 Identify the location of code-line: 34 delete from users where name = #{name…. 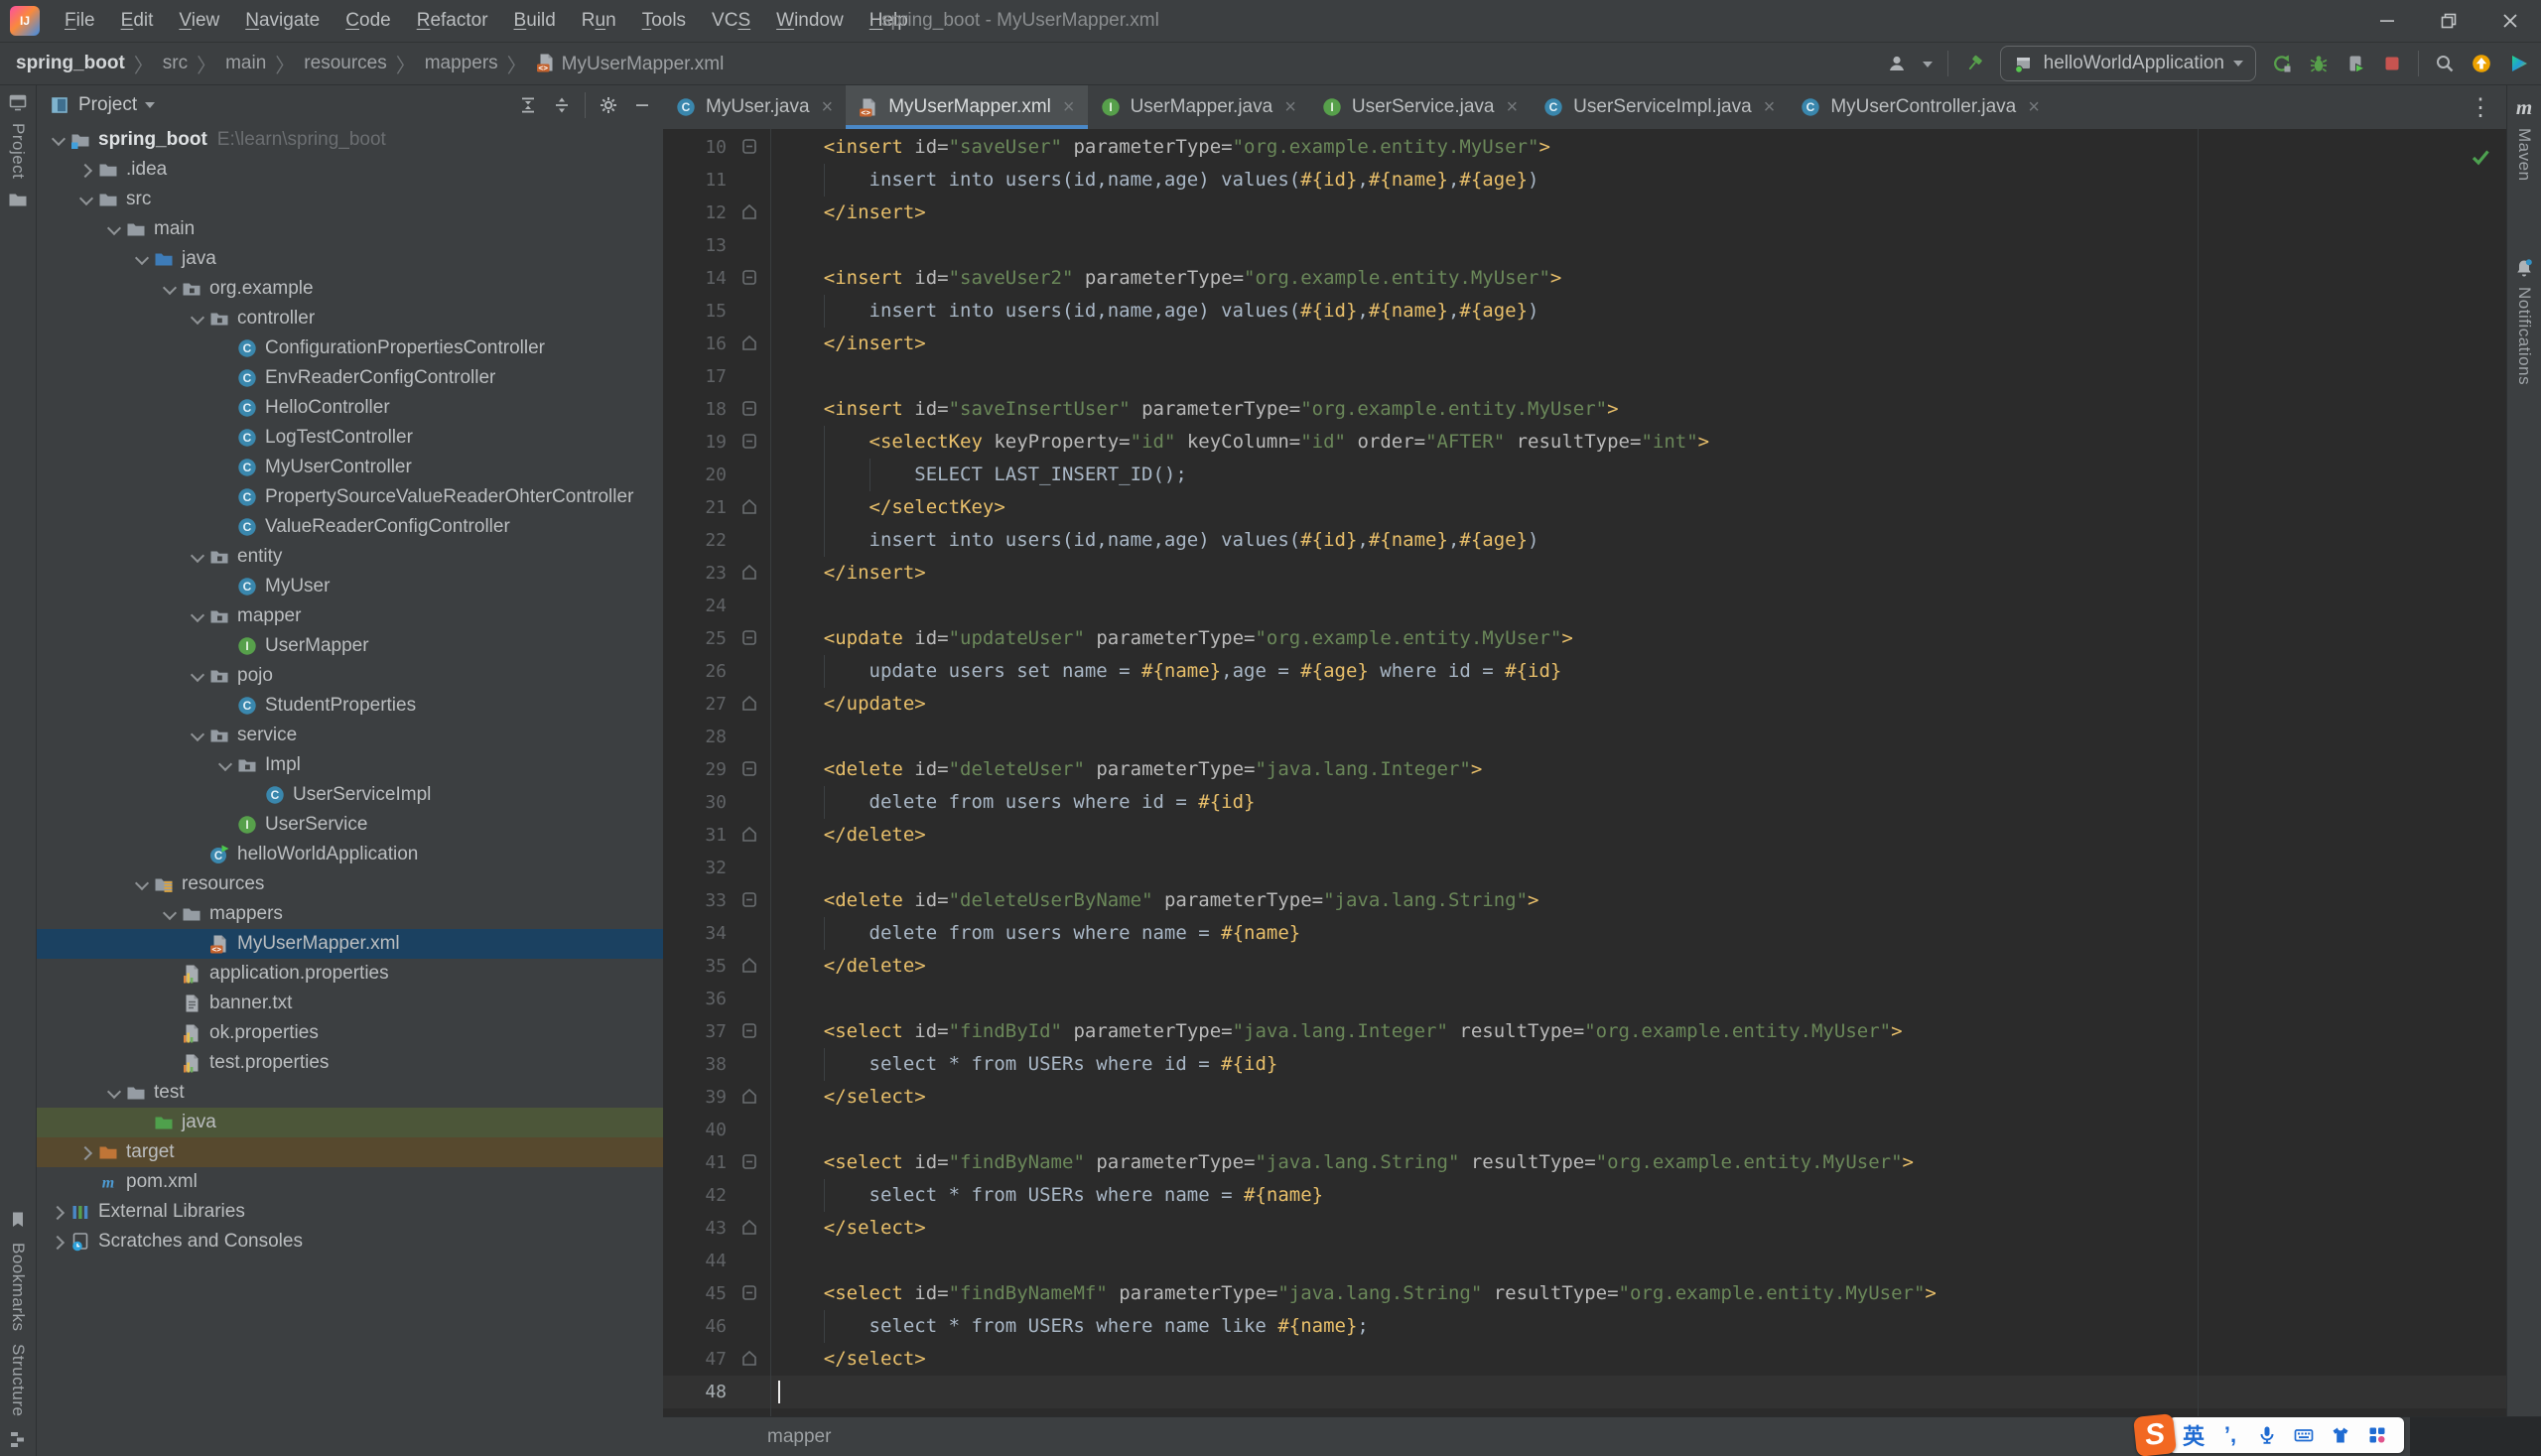
(1585, 933).